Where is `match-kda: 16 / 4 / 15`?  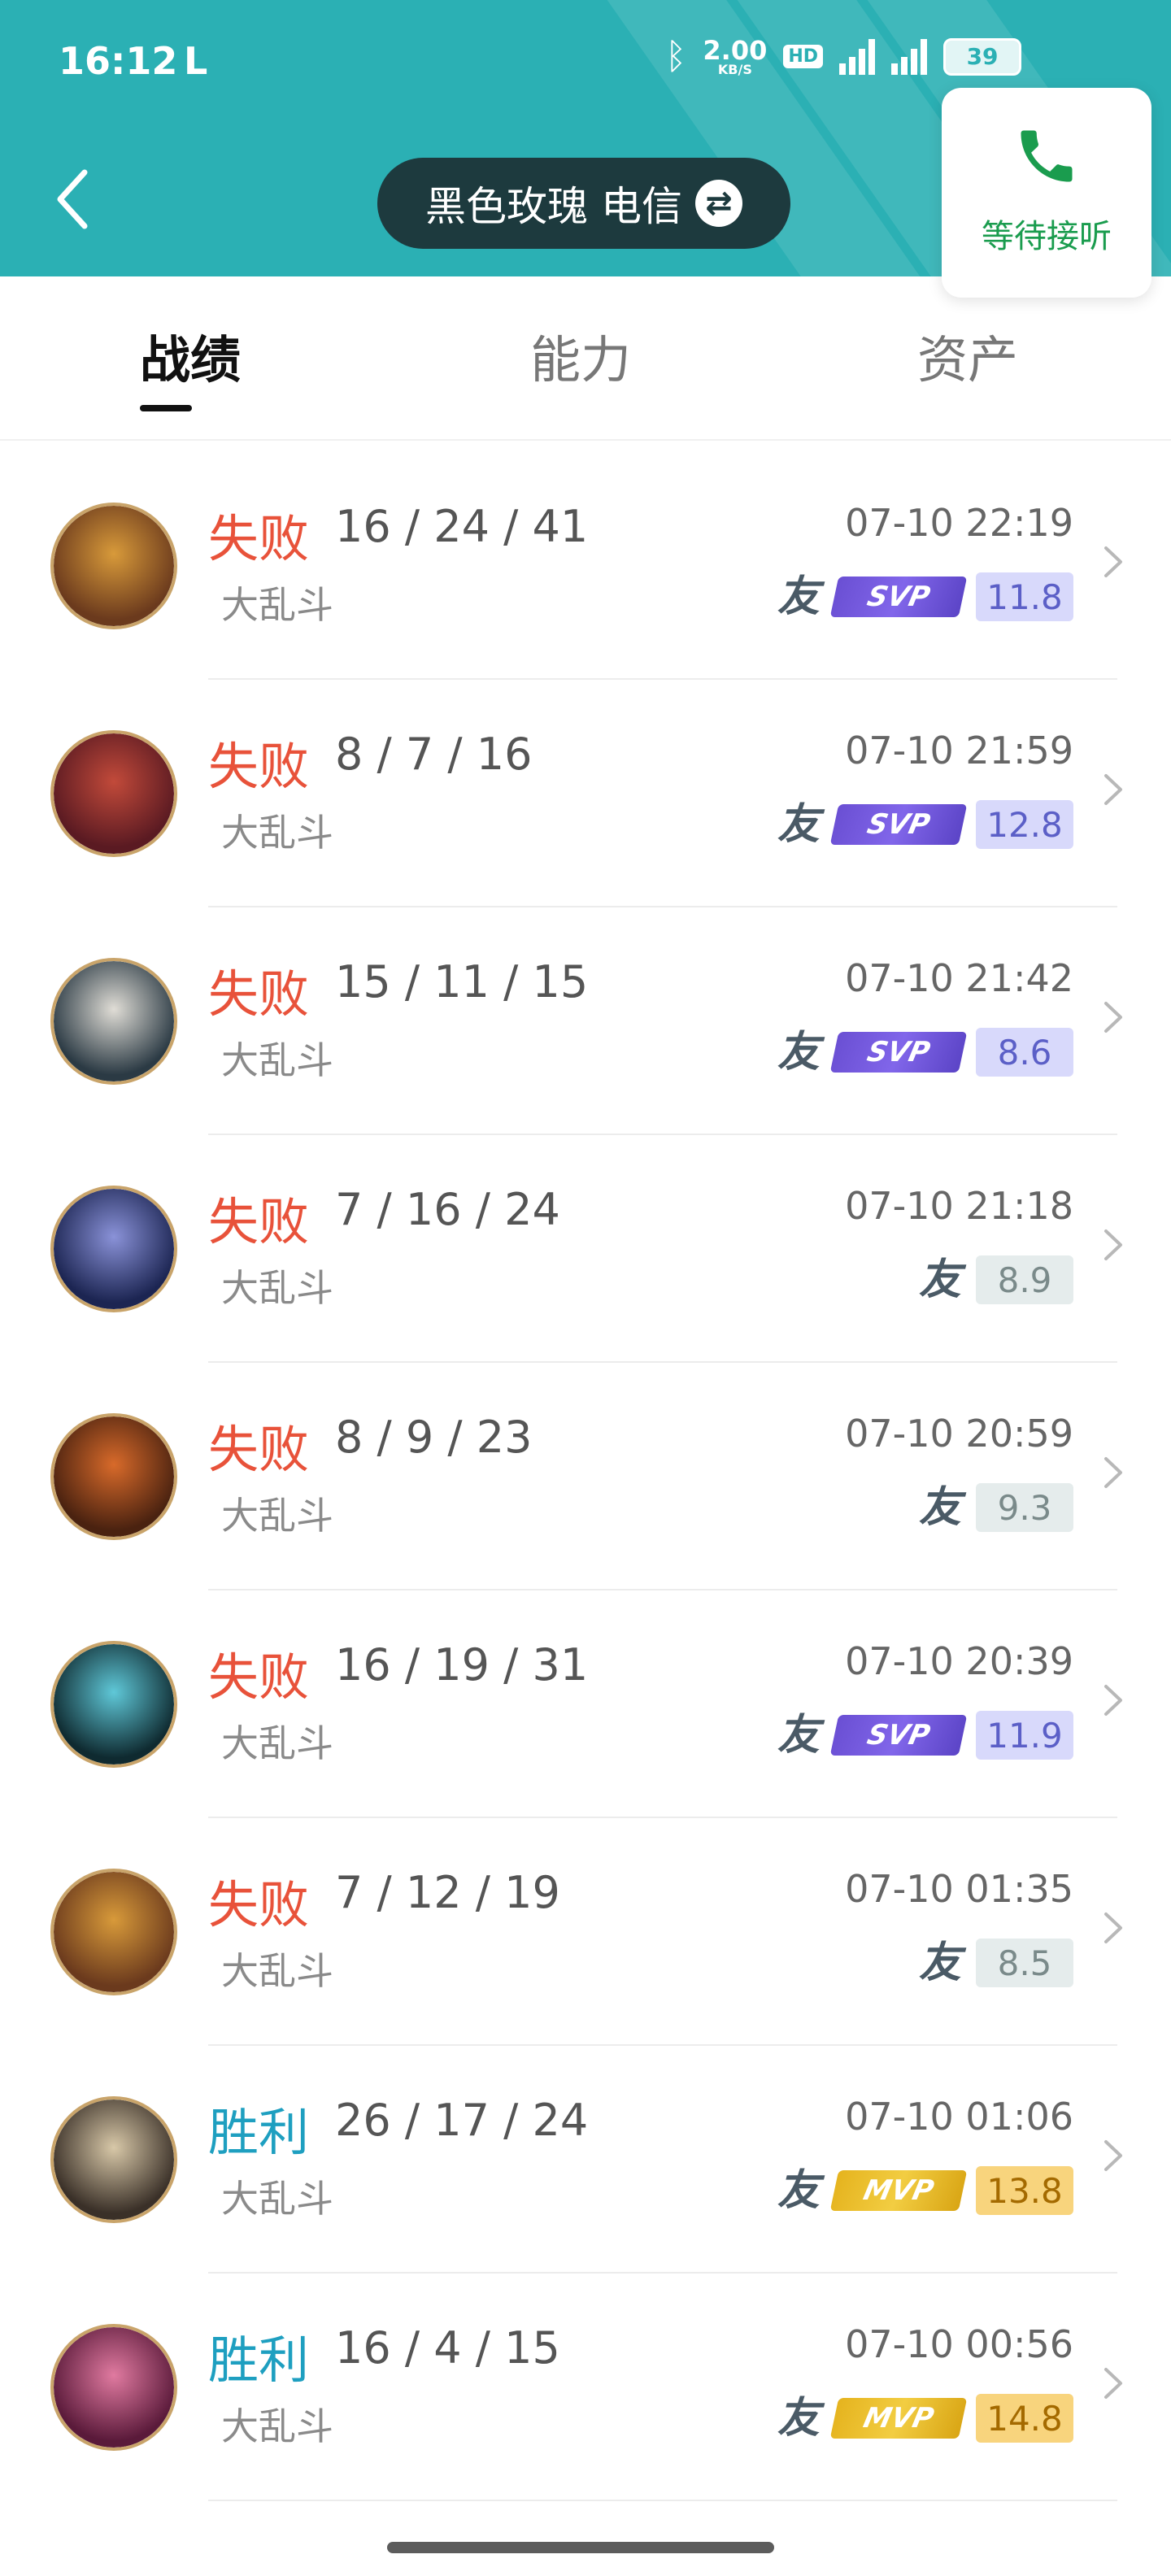 match-kda: 16 / 4 / 15 is located at coordinates (448, 2348).